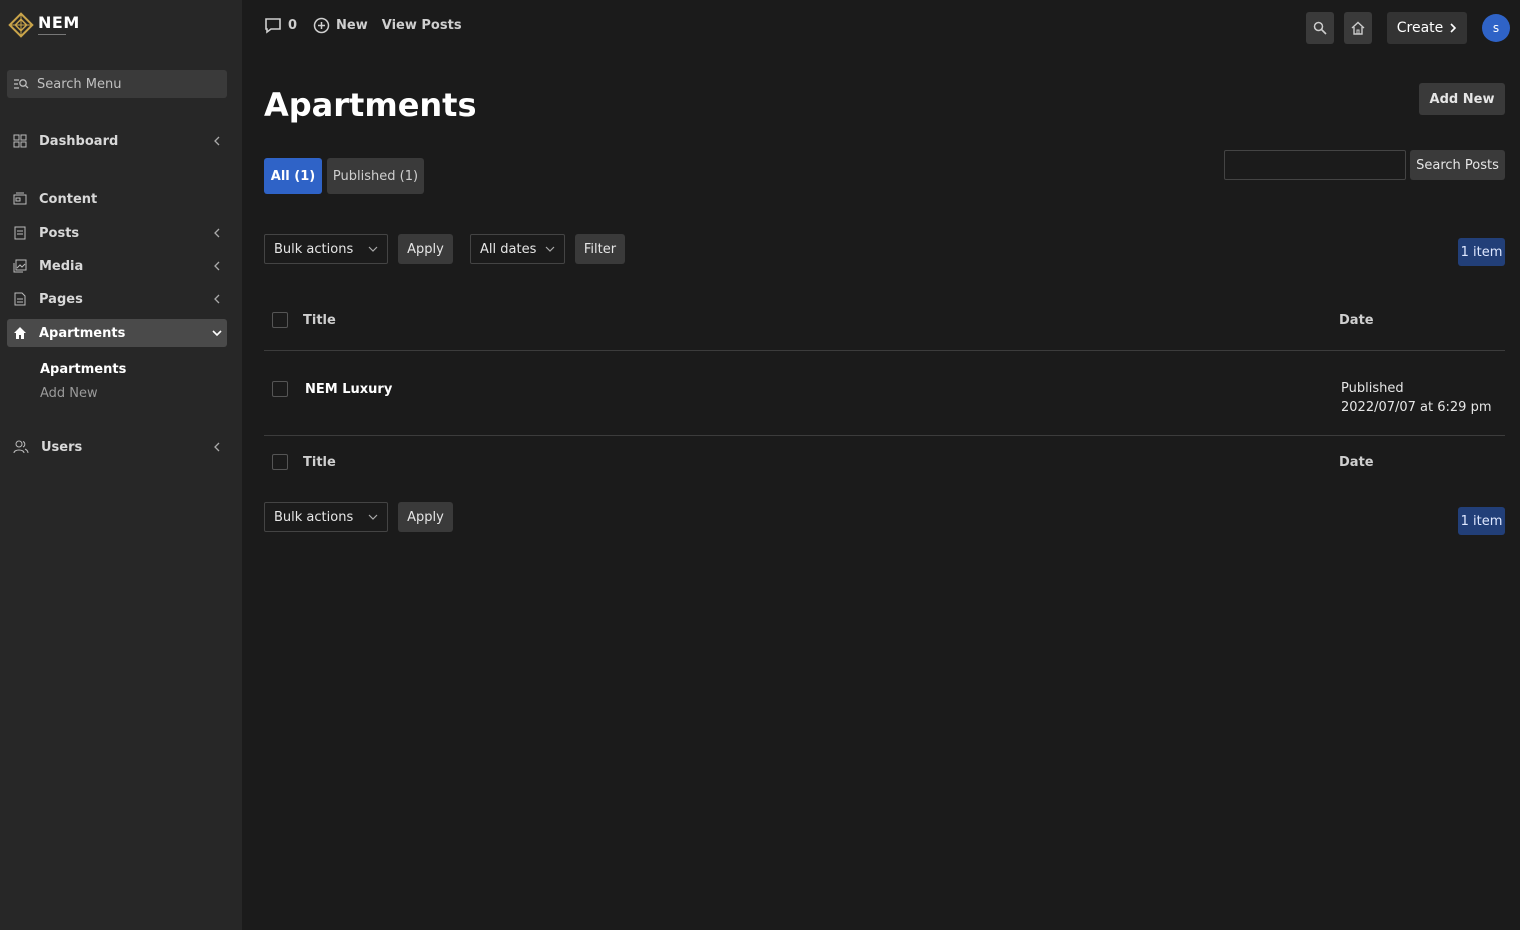  What do you see at coordinates (319, 462) in the screenshot?
I see `column-footer-title: Title` at bounding box center [319, 462].